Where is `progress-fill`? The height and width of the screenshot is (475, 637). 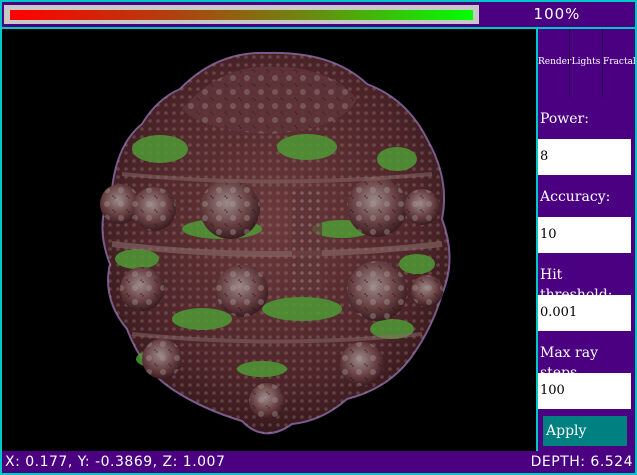 progress-fill is located at coordinates (241, 15).